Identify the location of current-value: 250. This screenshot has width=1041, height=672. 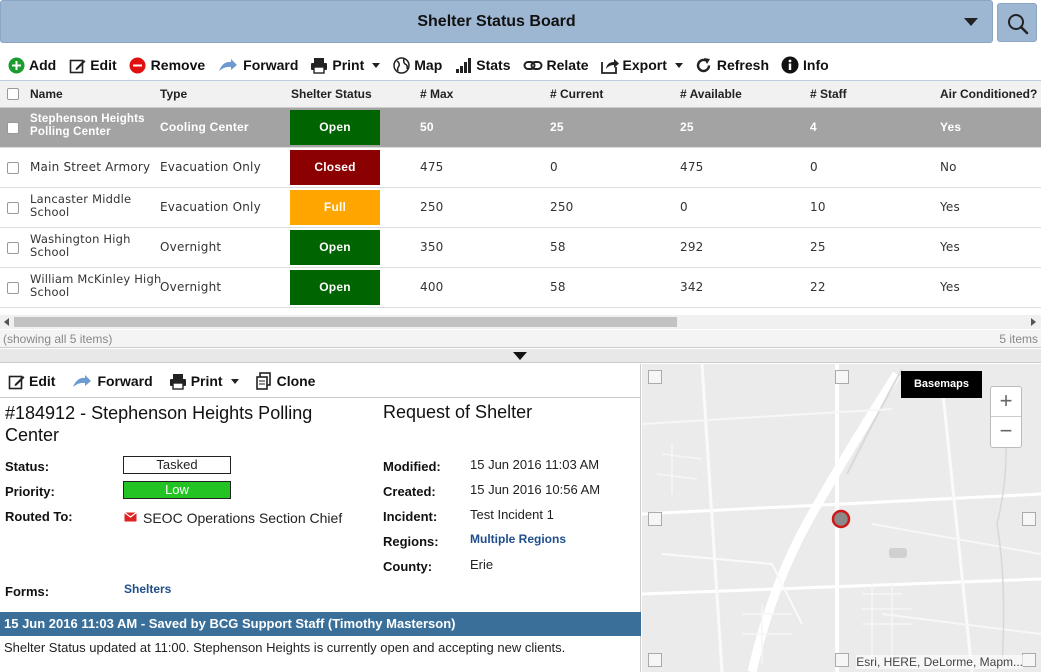
(562, 207).